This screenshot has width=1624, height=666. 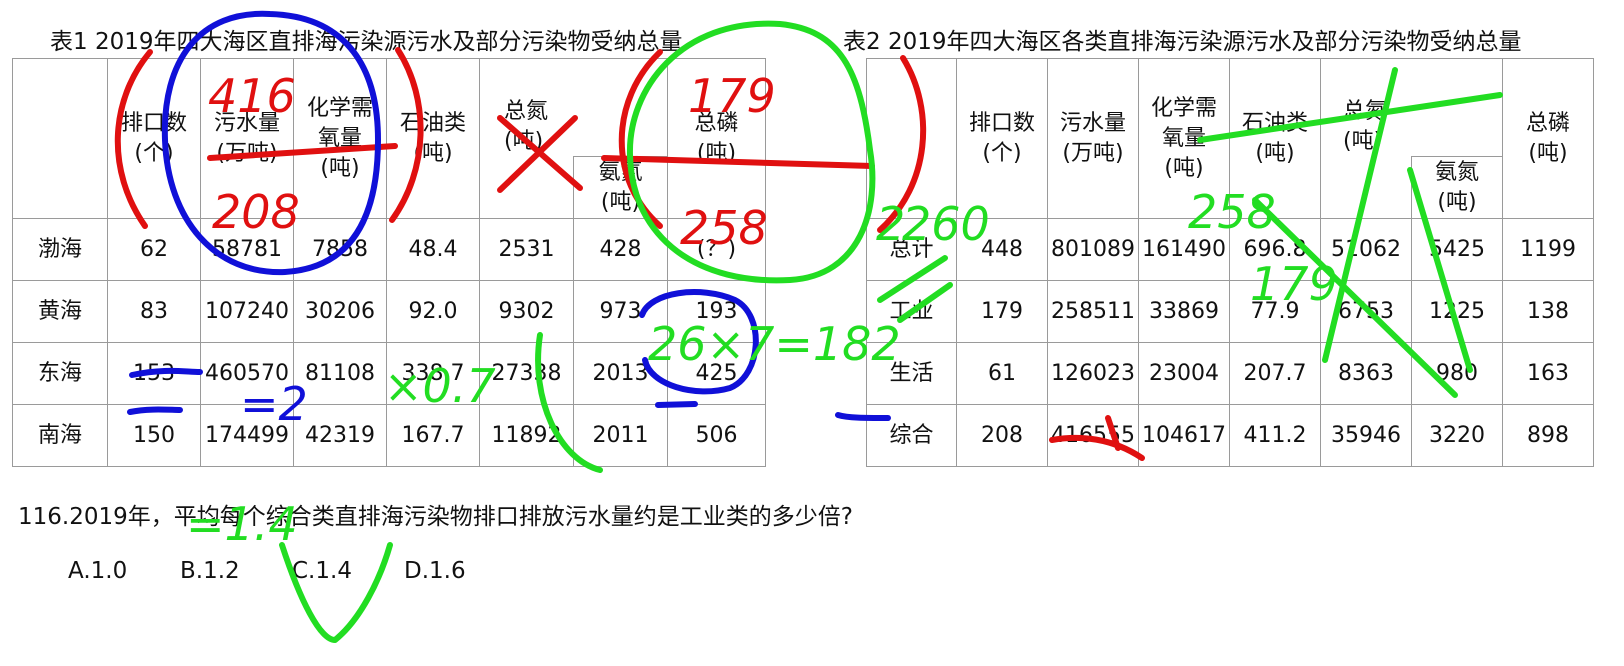 I want to click on table1-header-ammonia: 氨氮 (吨), so click(x=620, y=188).